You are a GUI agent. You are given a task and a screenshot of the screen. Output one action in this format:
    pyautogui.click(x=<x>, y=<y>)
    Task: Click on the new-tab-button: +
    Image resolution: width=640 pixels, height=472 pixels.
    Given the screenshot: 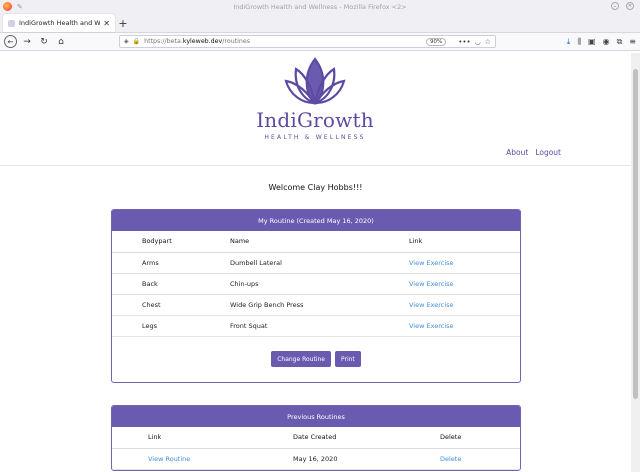 What is the action you would take?
    pyautogui.click(x=123, y=23)
    